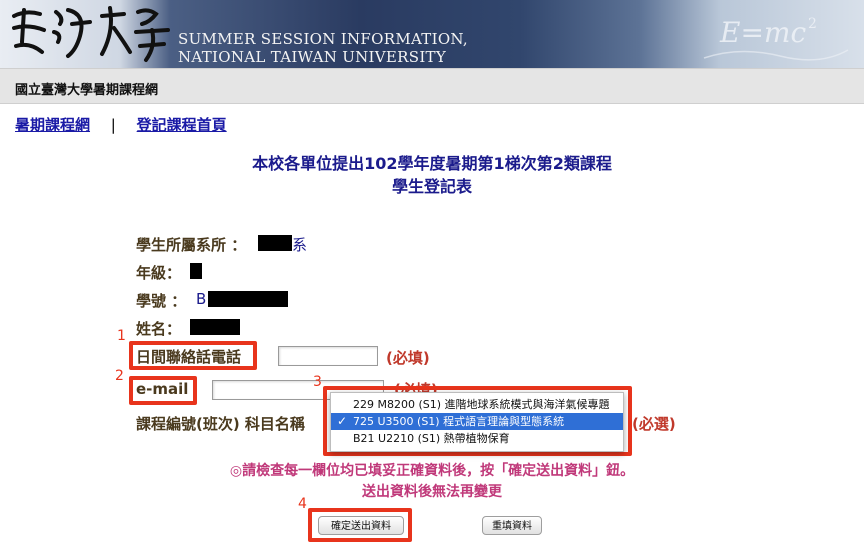 The width and height of the screenshot is (864, 554). I want to click on annotation-number-1: 1, so click(121, 336).